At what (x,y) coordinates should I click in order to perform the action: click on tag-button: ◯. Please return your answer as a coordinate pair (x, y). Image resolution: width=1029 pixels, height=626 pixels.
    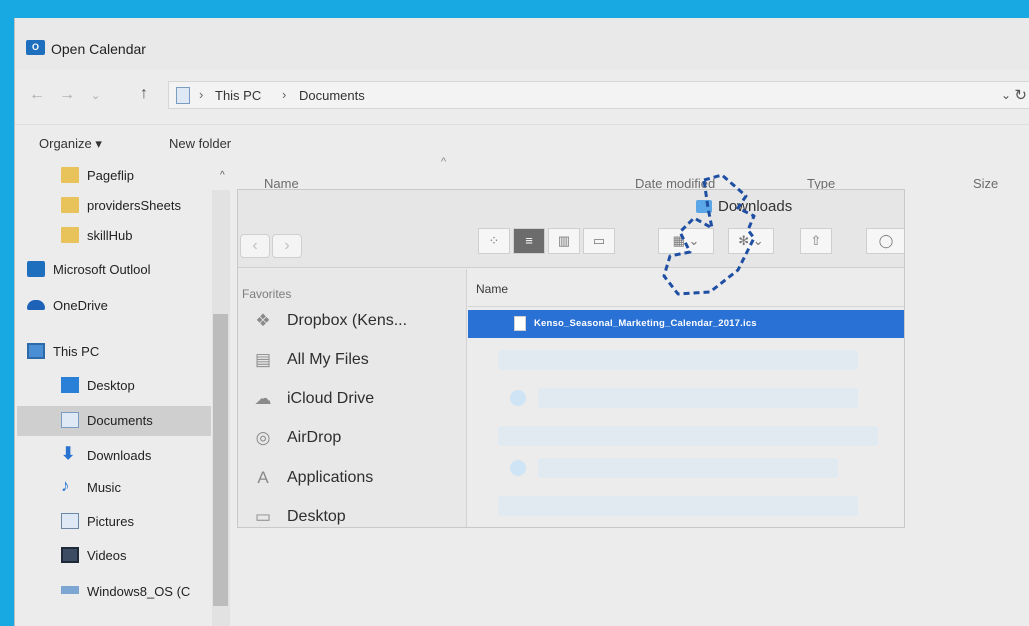
    Looking at the image, I should click on (885, 241).